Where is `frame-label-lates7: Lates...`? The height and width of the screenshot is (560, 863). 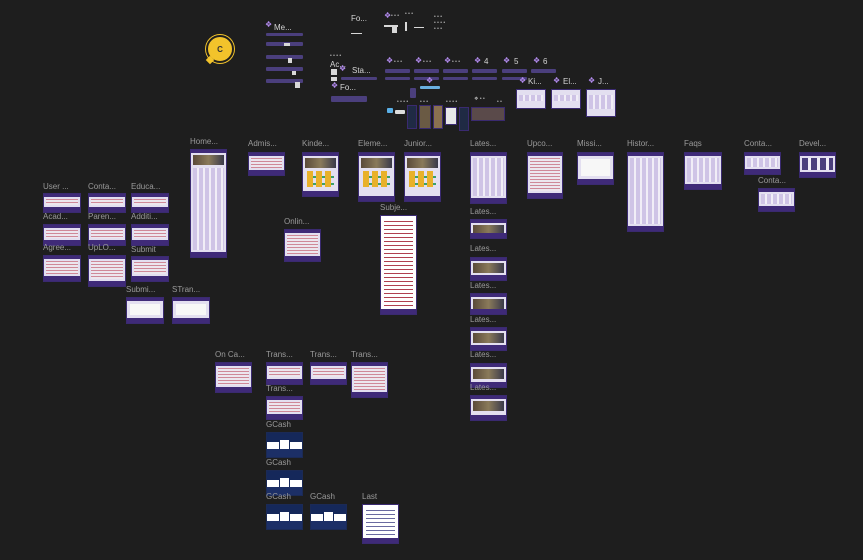 frame-label-lates7: Lates... is located at coordinates (483, 387).